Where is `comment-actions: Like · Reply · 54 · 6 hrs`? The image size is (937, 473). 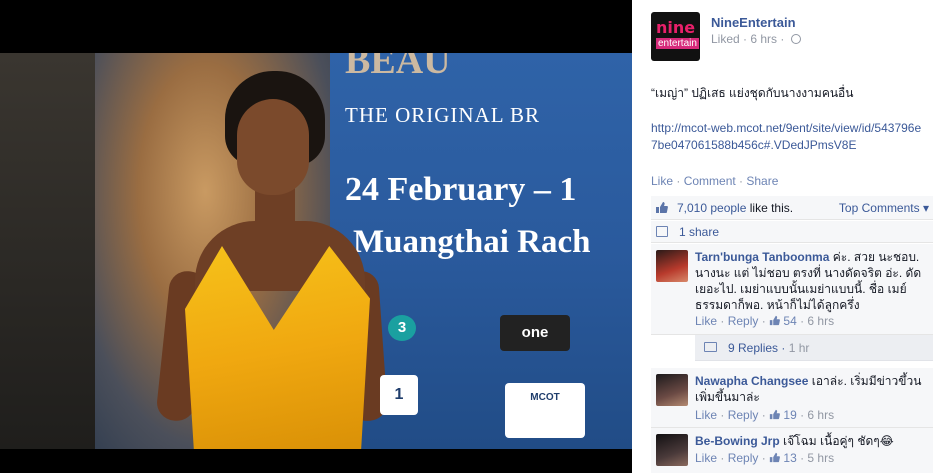
comment-actions: Like · Reply · 54 · 6 hrs is located at coordinates (765, 321).